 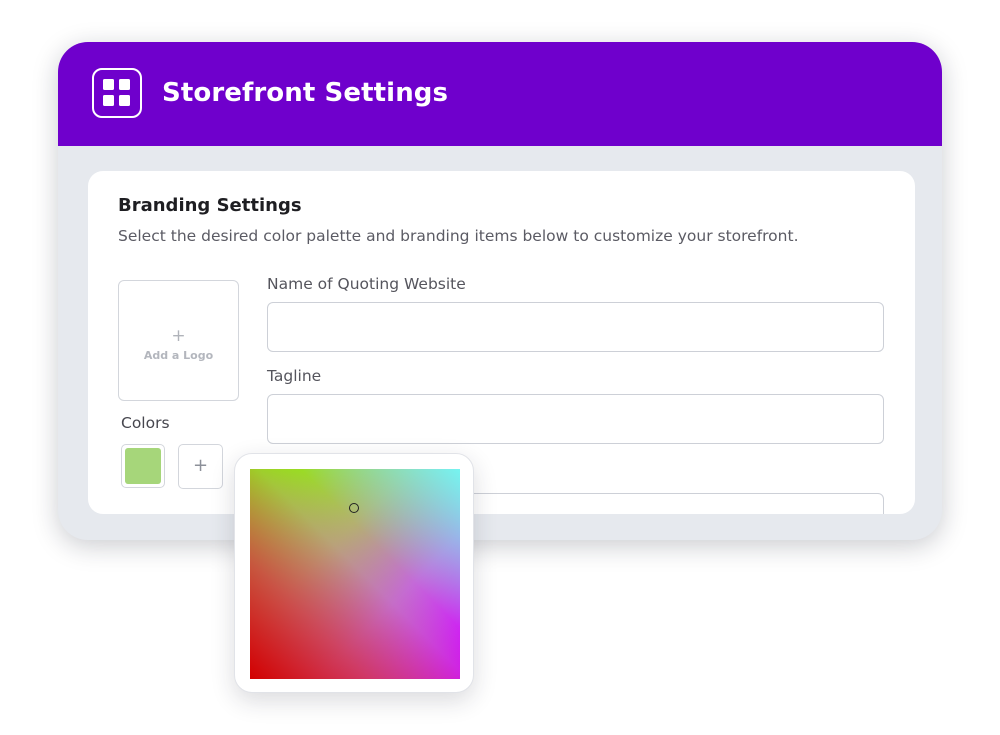 I want to click on color-swatch, so click(x=143, y=466).